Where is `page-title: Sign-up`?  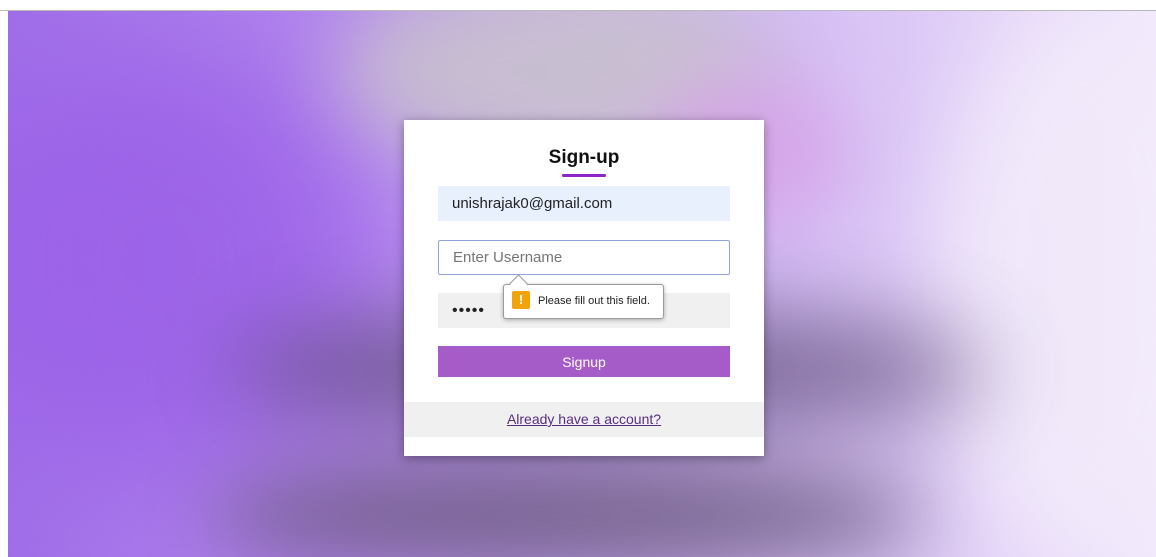 page-title: Sign-up is located at coordinates (584, 157).